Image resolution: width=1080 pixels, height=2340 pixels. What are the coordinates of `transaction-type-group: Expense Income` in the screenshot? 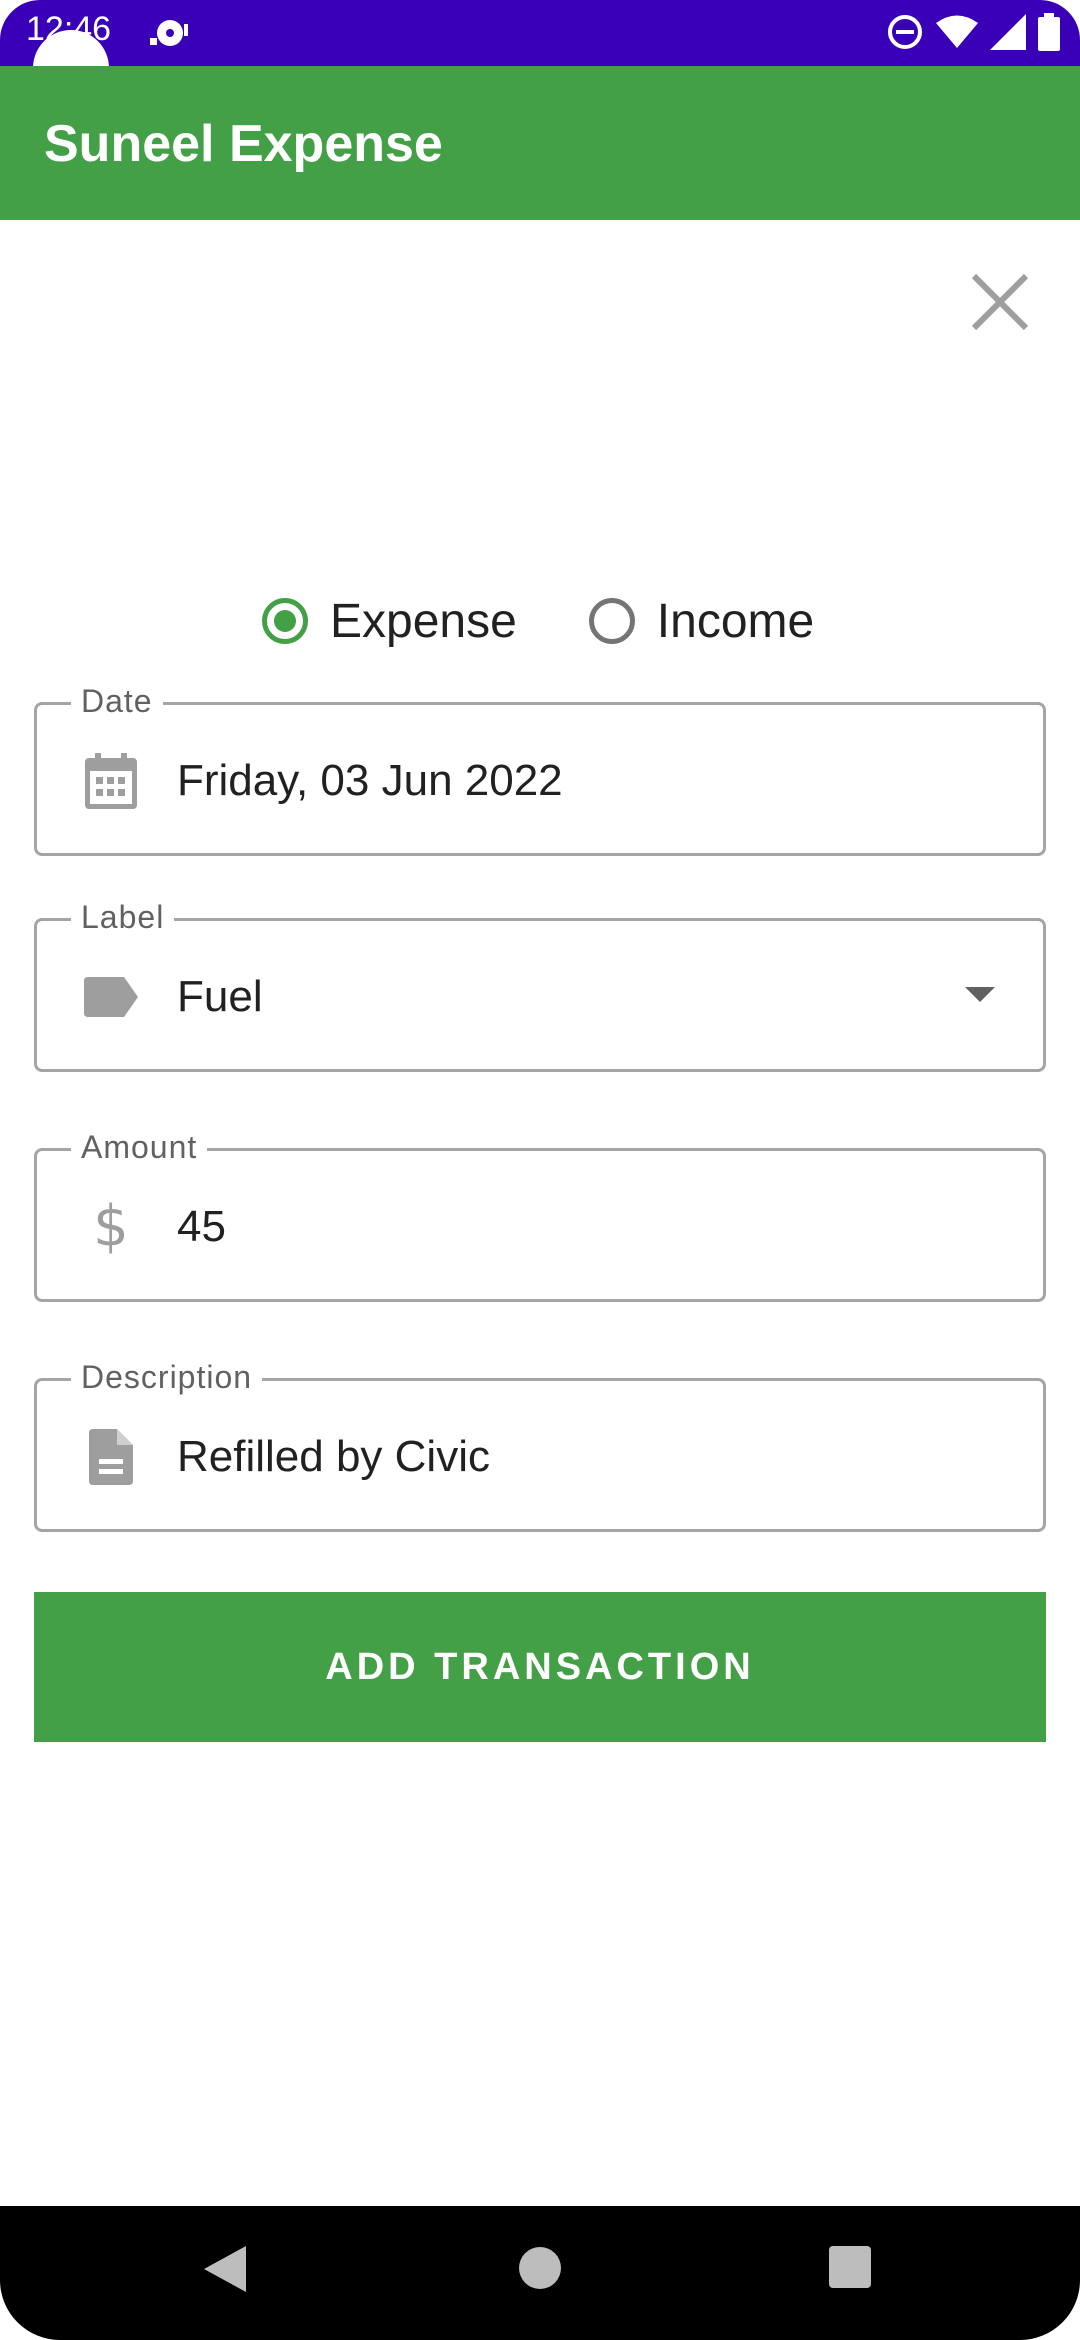 It's located at (538, 621).